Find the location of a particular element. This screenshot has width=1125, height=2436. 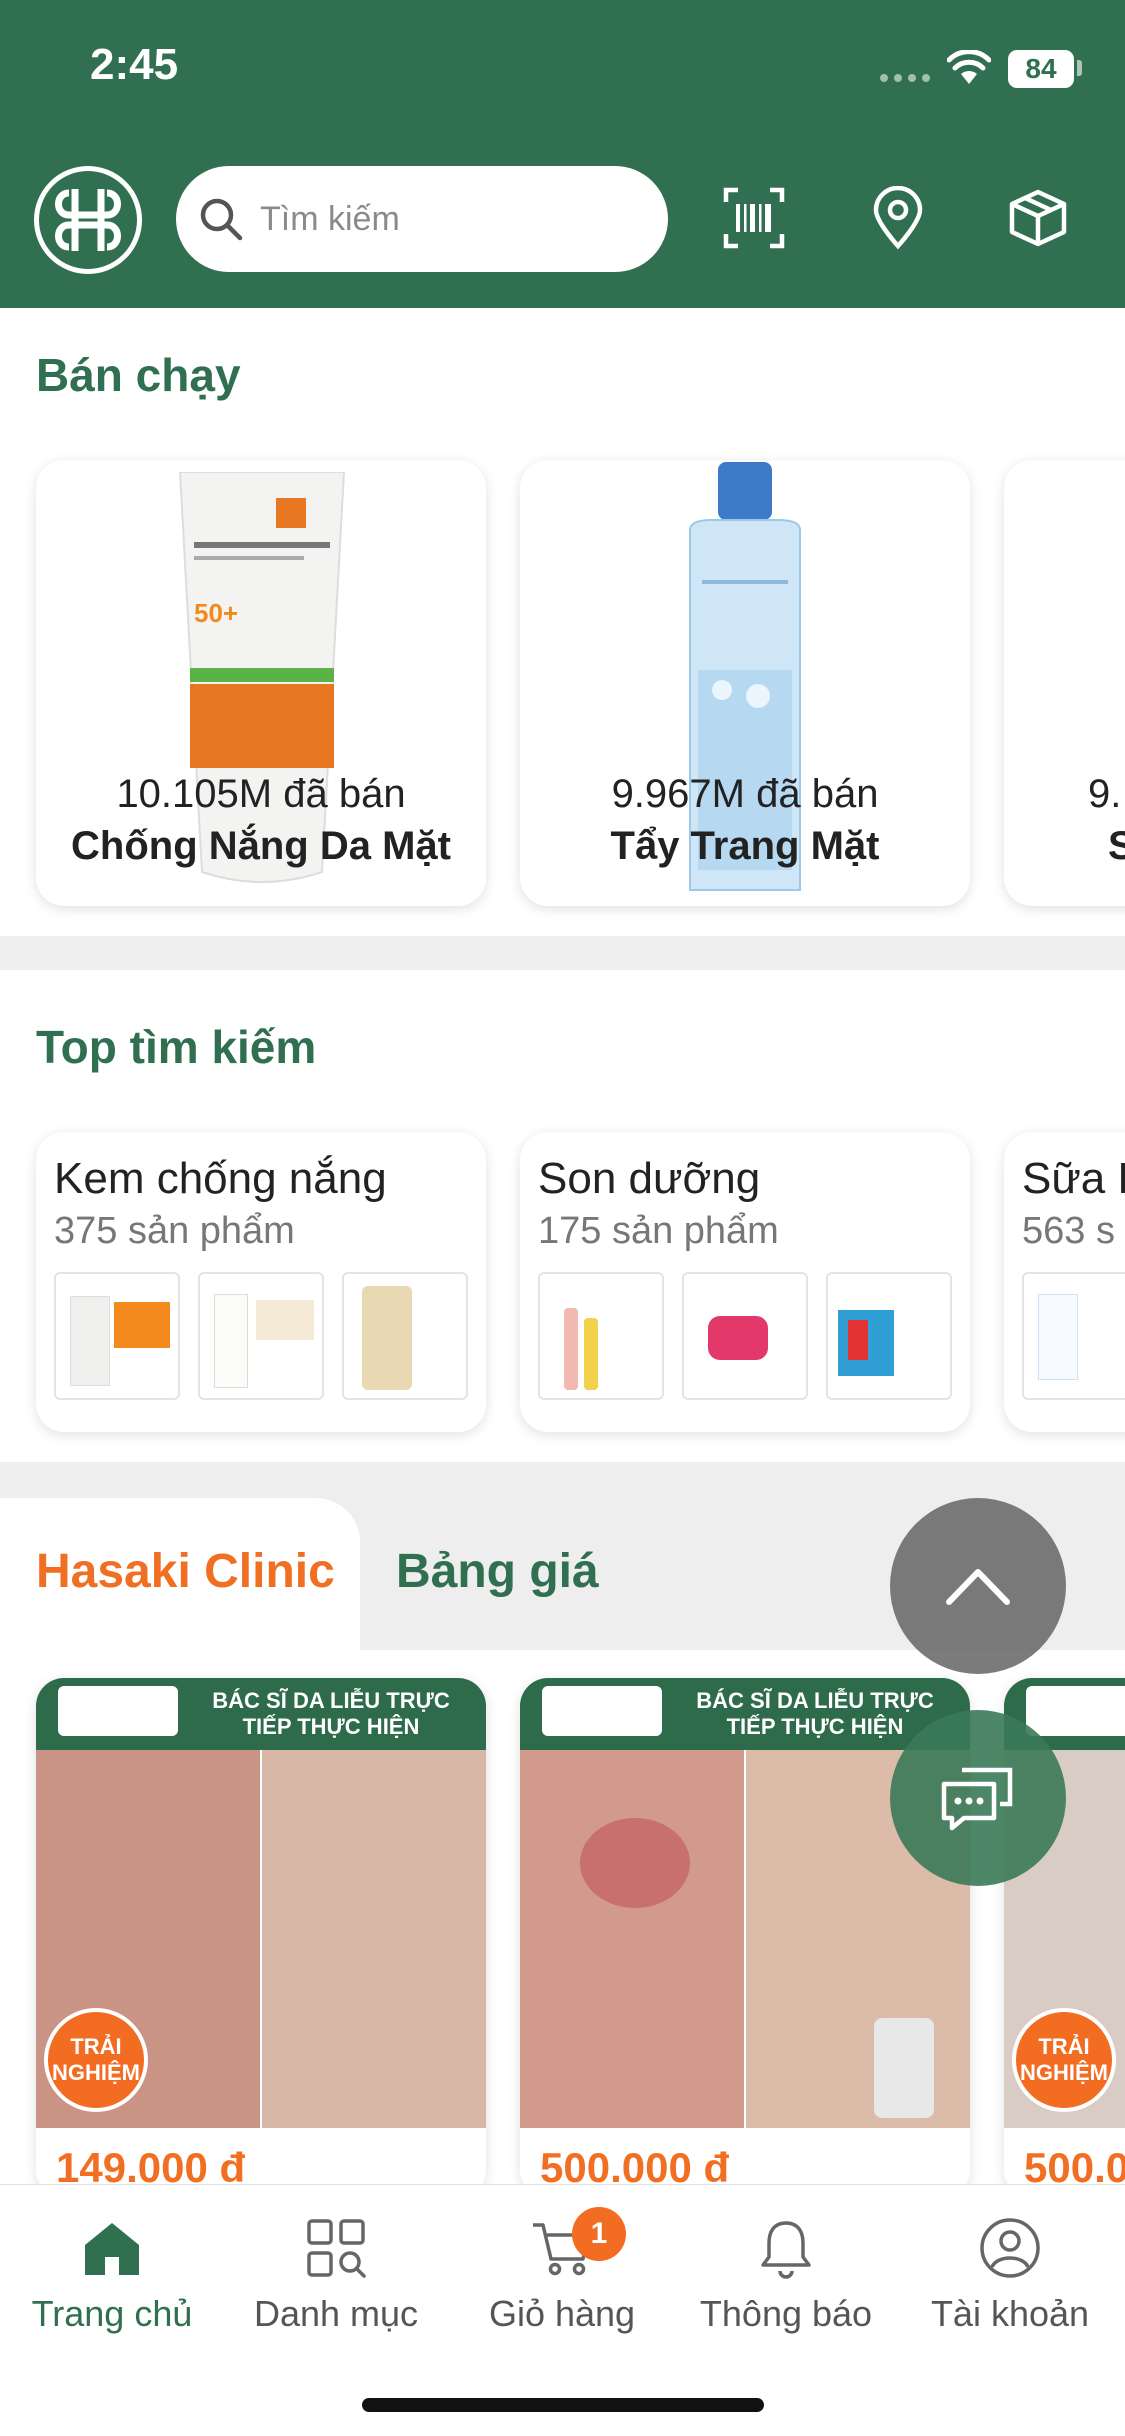

header-bar: 2:45 84 is located at coordinates (562, 154).